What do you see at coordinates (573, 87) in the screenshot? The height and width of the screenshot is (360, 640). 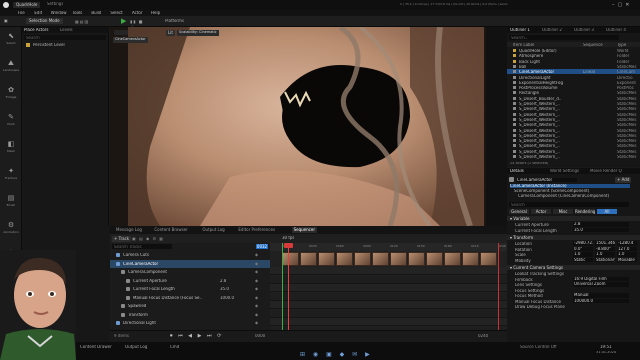 I see `outliner-row: PostProcessVolume PostProc` at bounding box center [573, 87].